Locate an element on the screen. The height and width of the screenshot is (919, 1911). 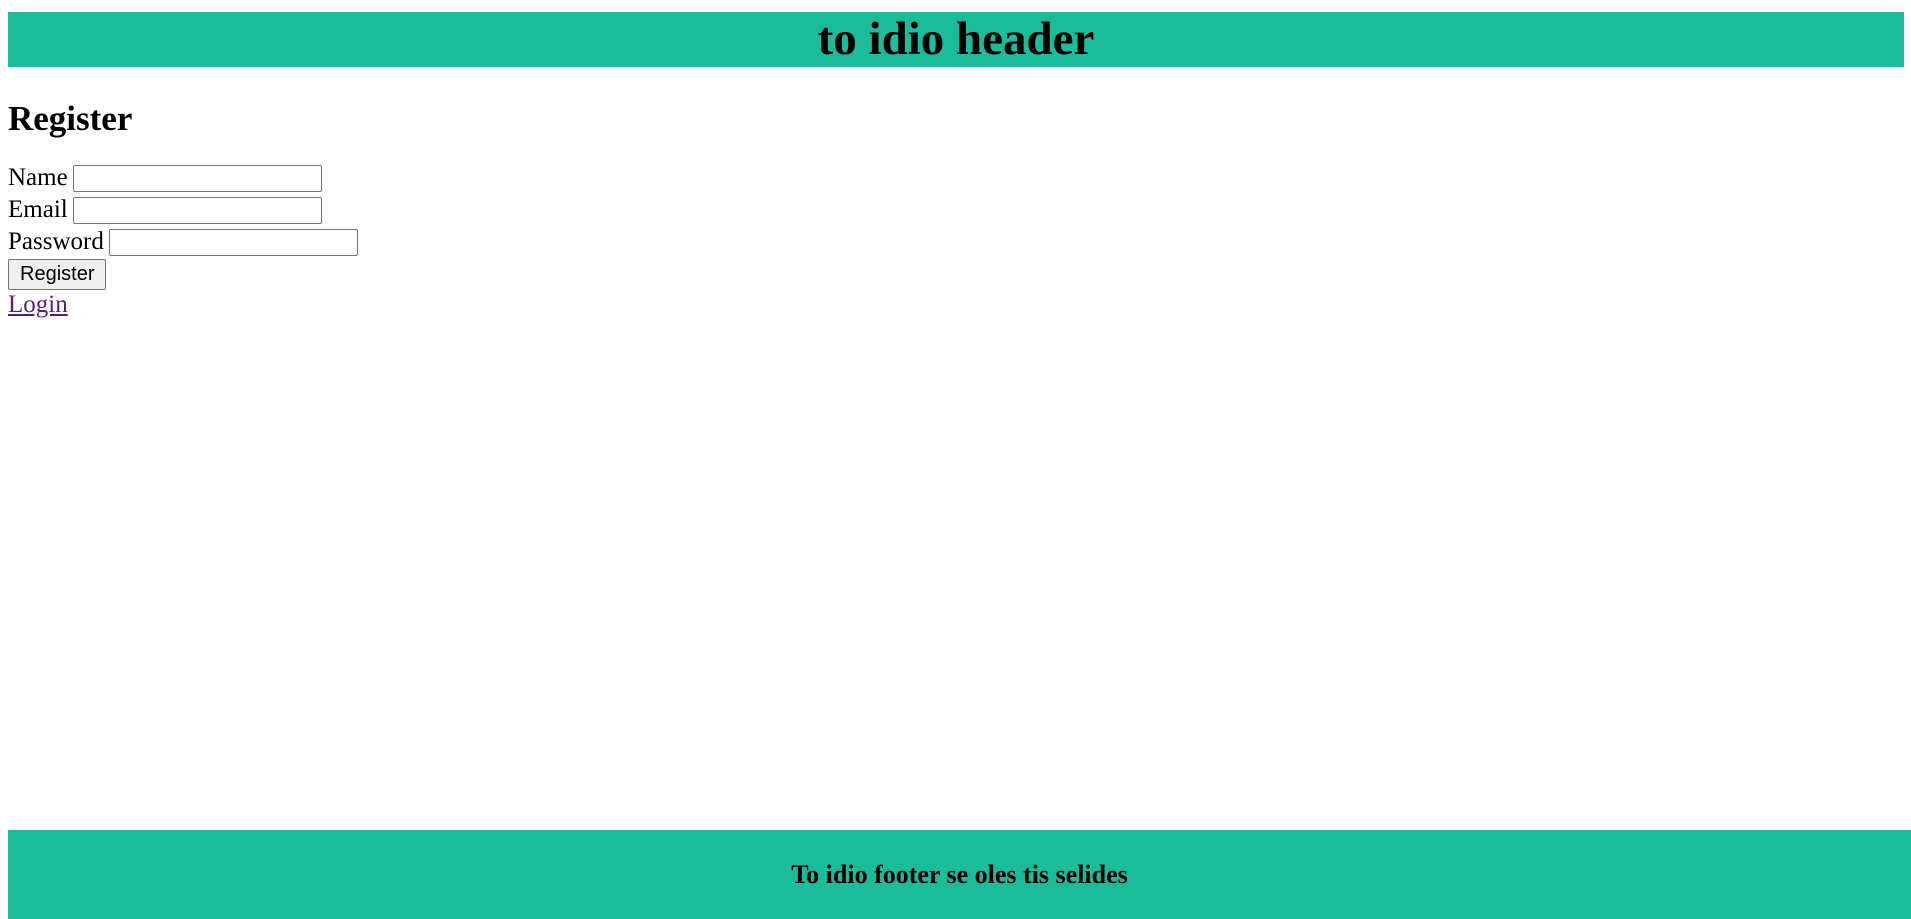
register-button: Register is located at coordinates (57, 274).